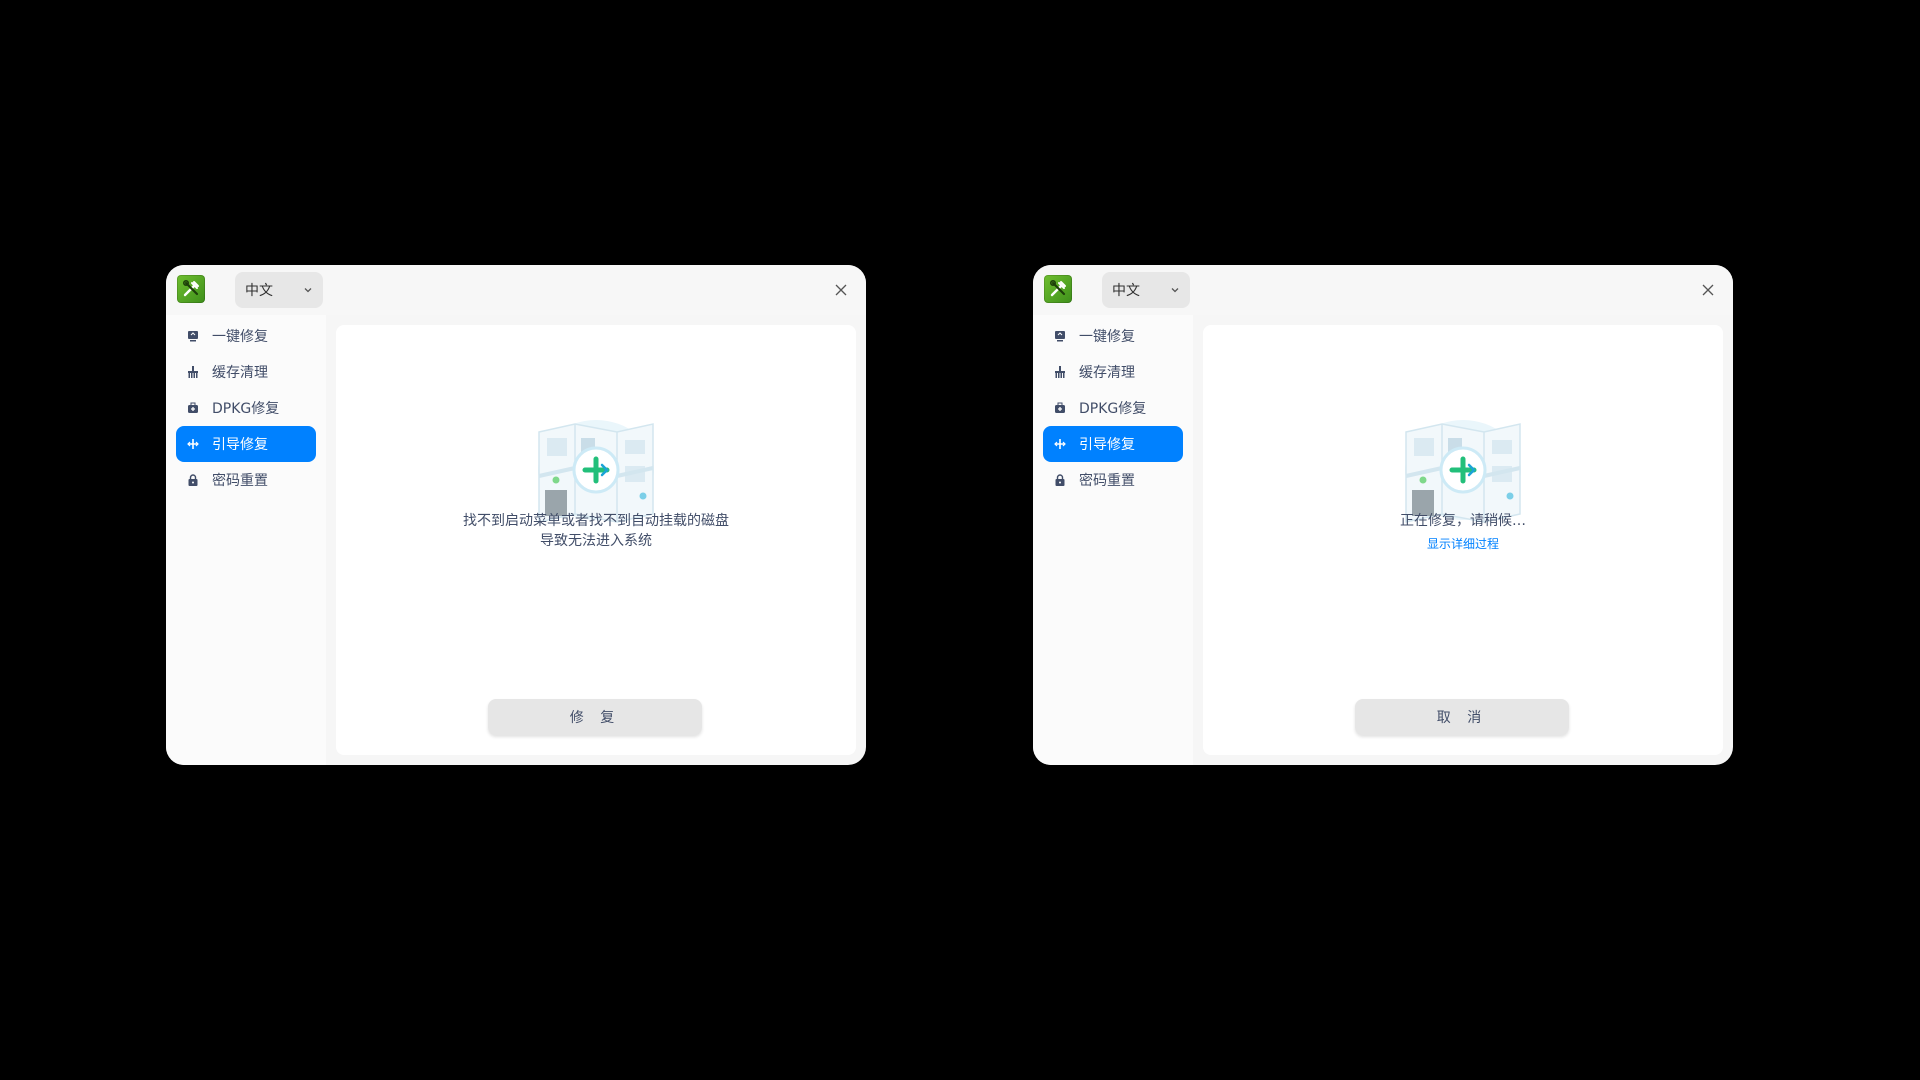  What do you see at coordinates (1463, 543) in the screenshot?
I see `show-details-link: 显示详细过程` at bounding box center [1463, 543].